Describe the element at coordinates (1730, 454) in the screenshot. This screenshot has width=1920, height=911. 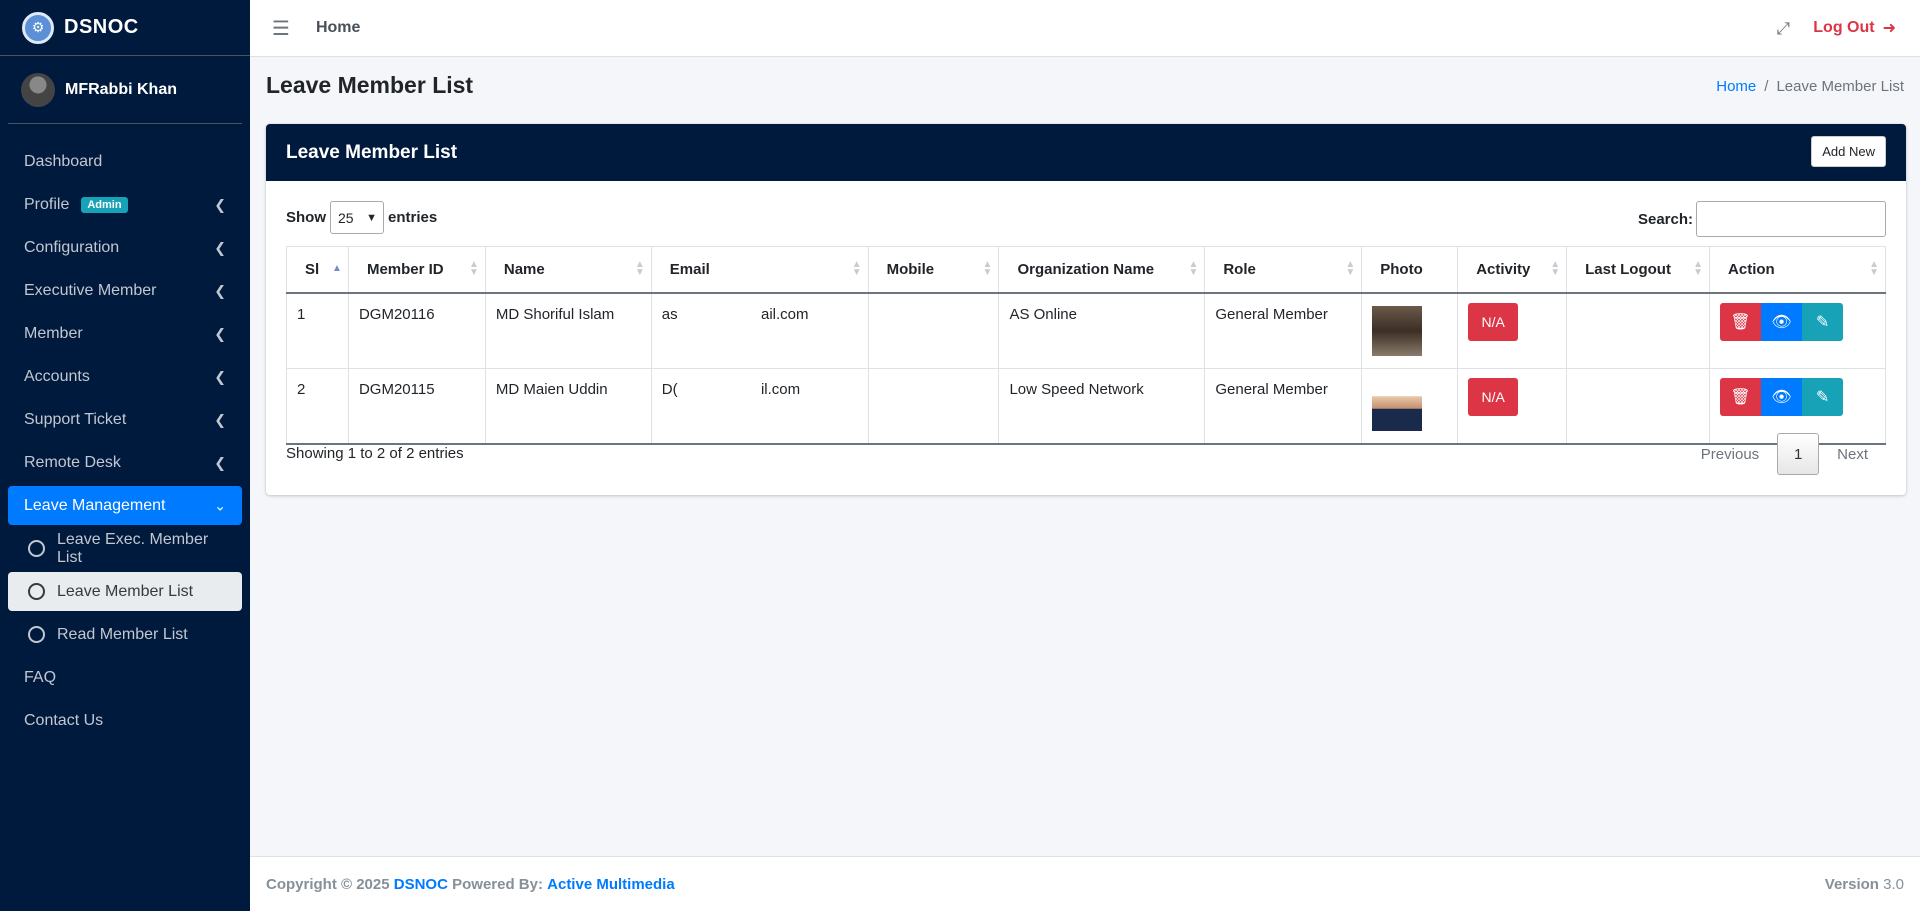
I see `previous-page-button: Previous` at that location.